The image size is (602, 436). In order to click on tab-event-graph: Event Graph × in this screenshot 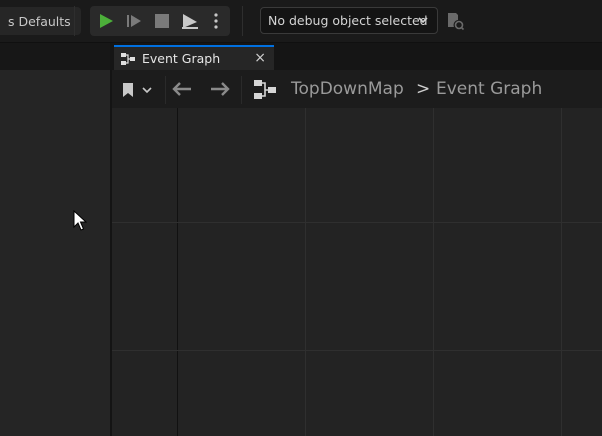, I will do `click(194, 57)`.